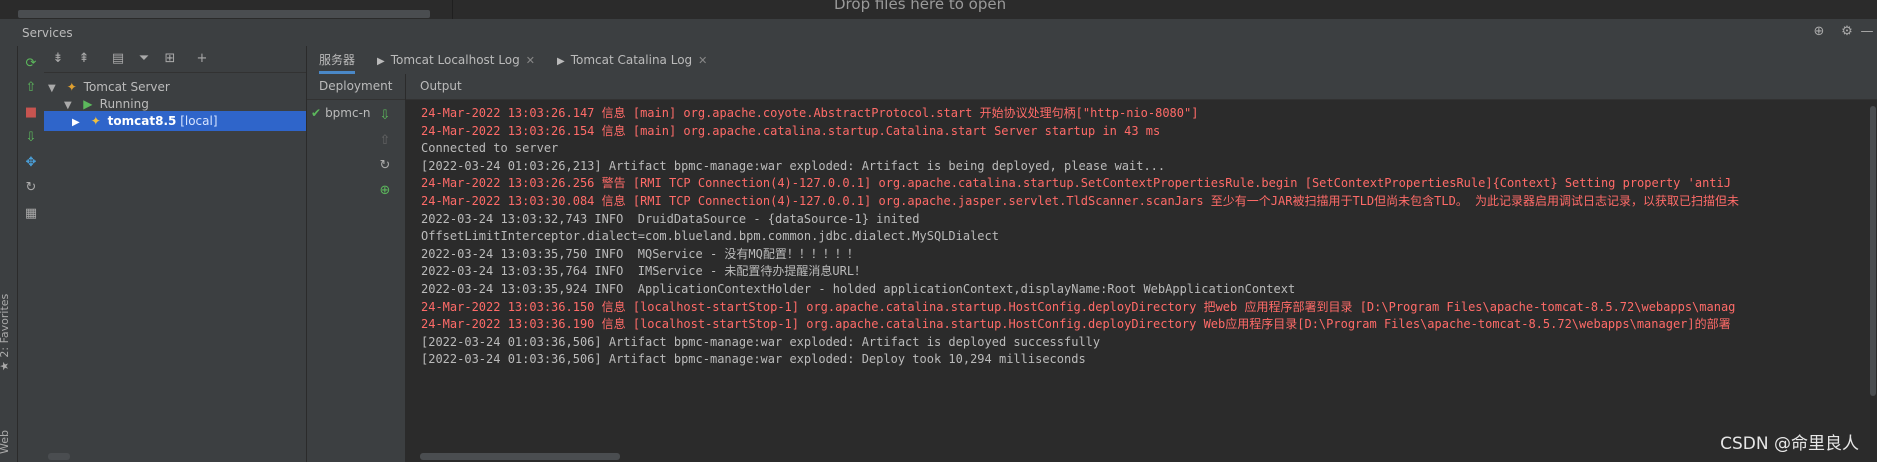  I want to click on services-action-toolbar: ⟳ ⇧ ■ ⇩ ✥ ↻ ▦, so click(31, 254).